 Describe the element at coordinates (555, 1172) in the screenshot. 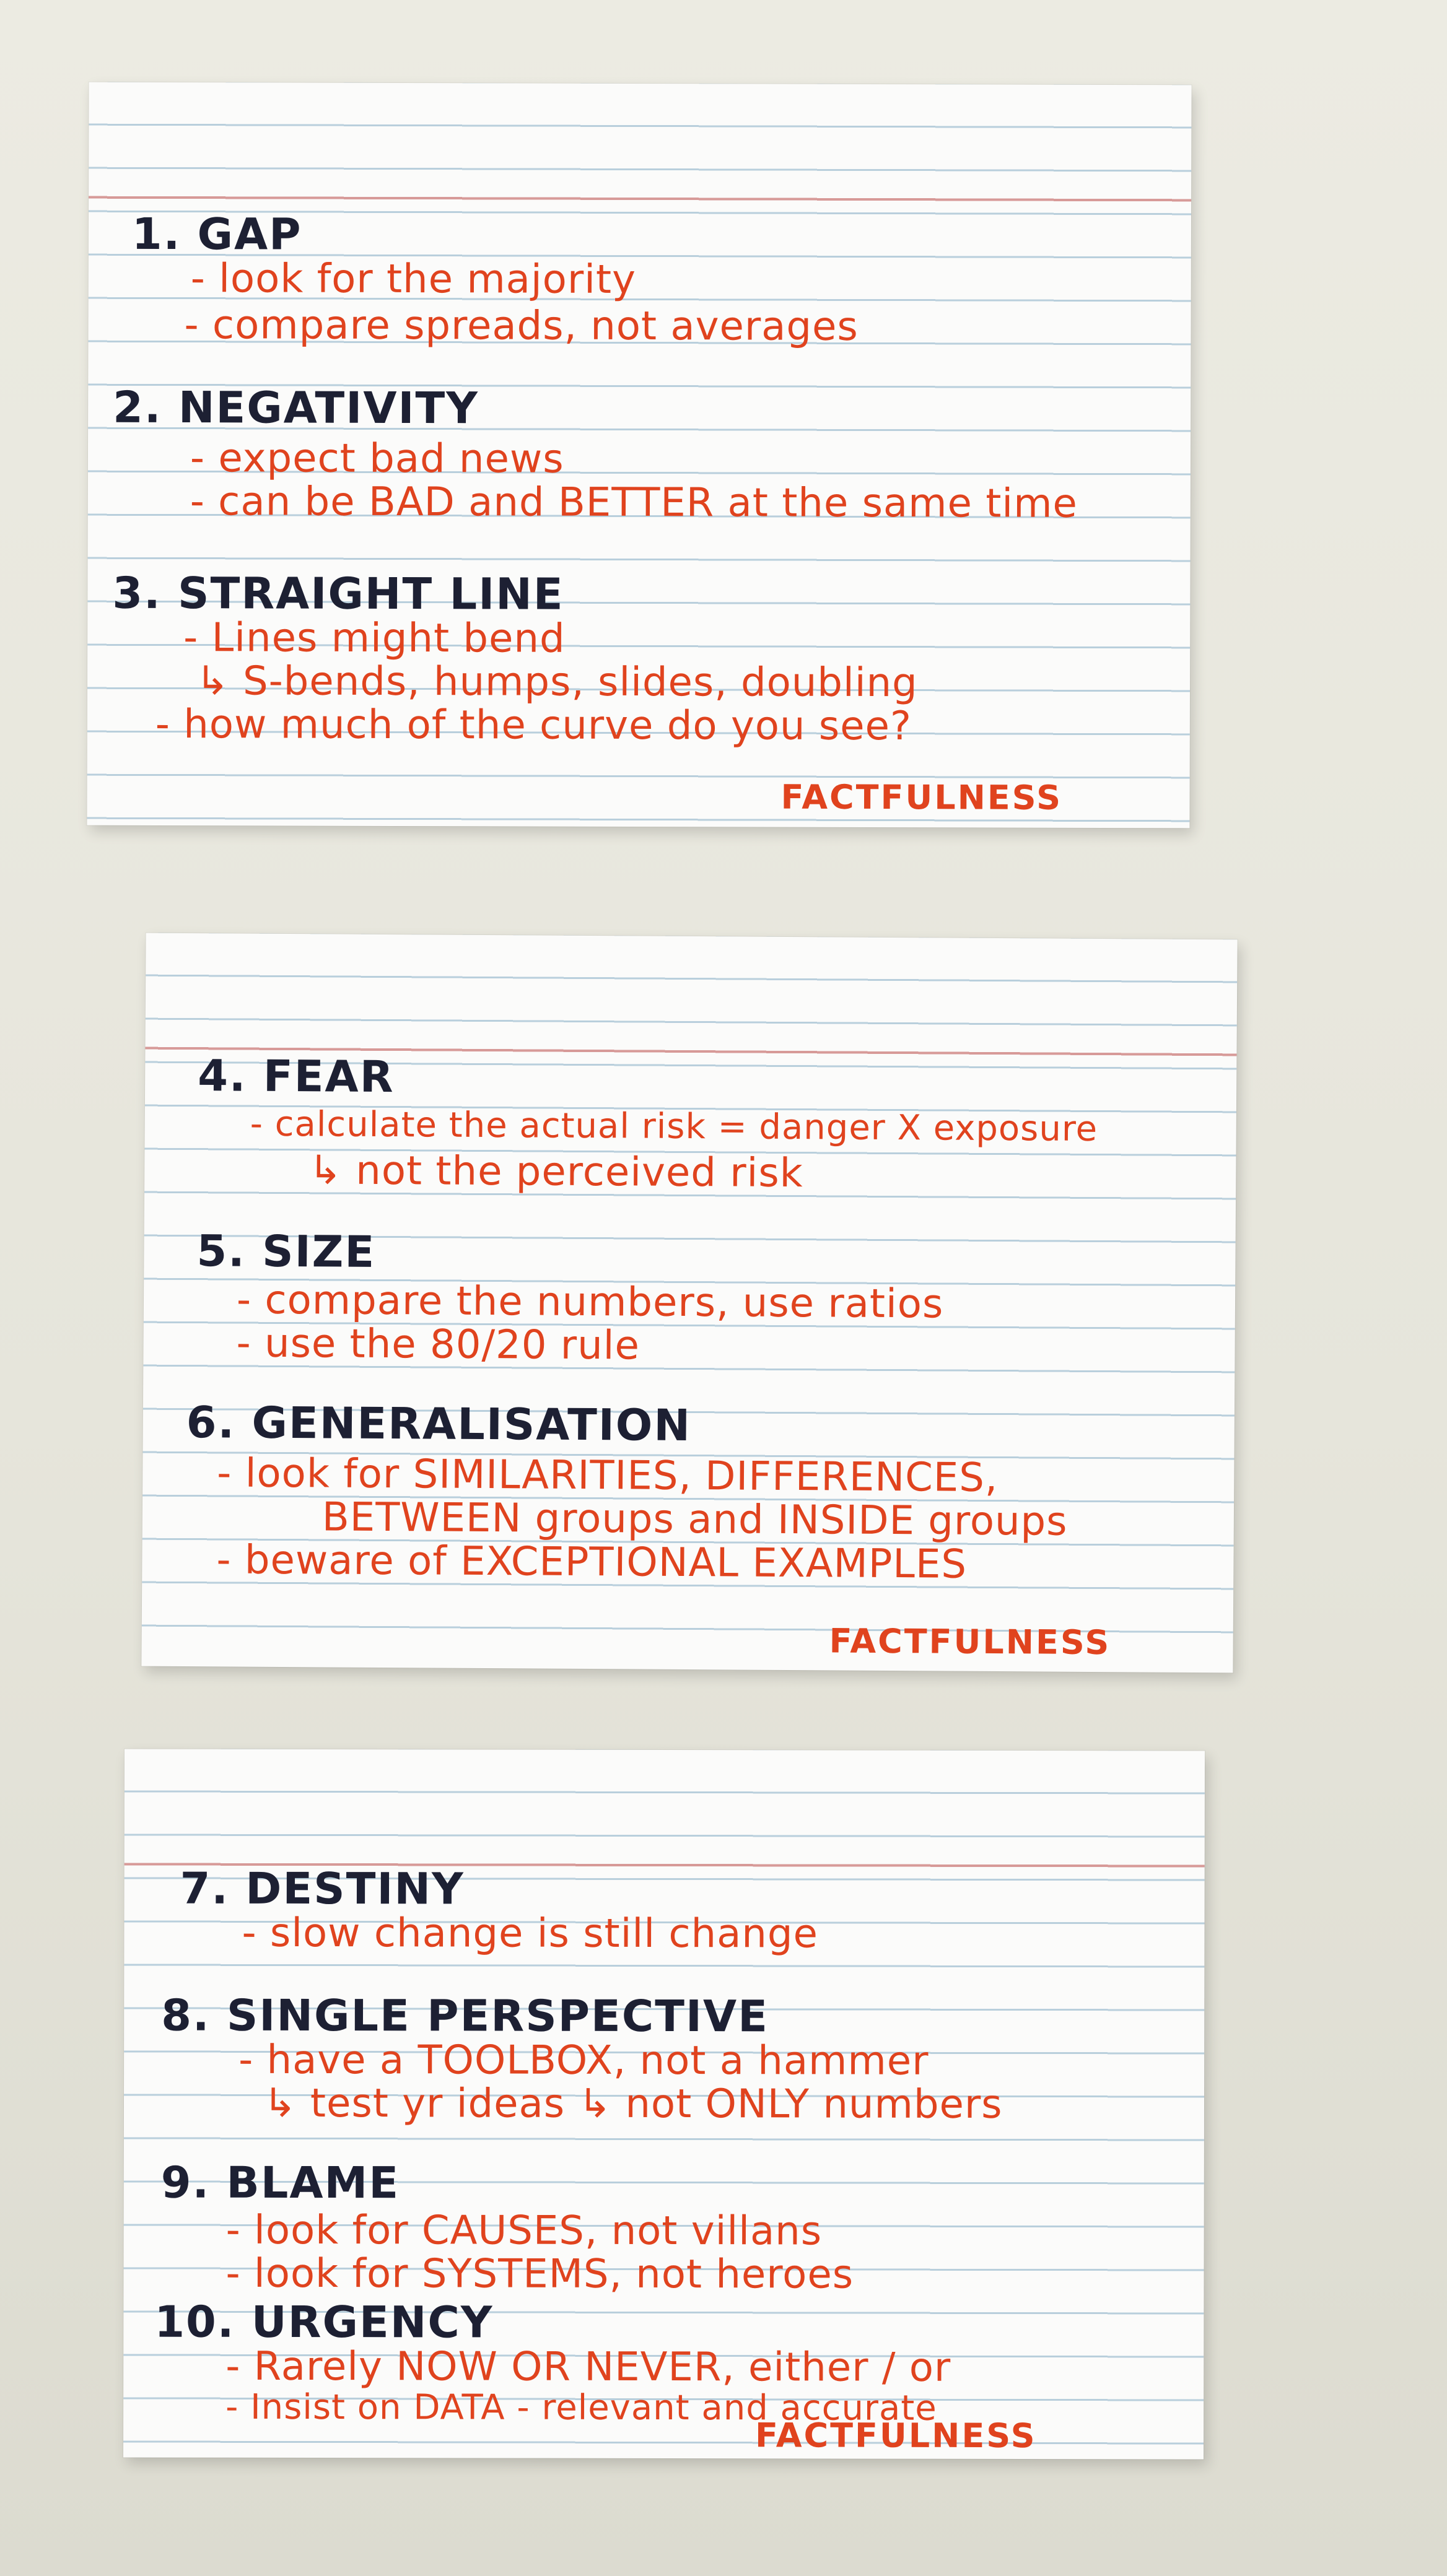

I see `note-line: ↳ not the perceived risk` at that location.